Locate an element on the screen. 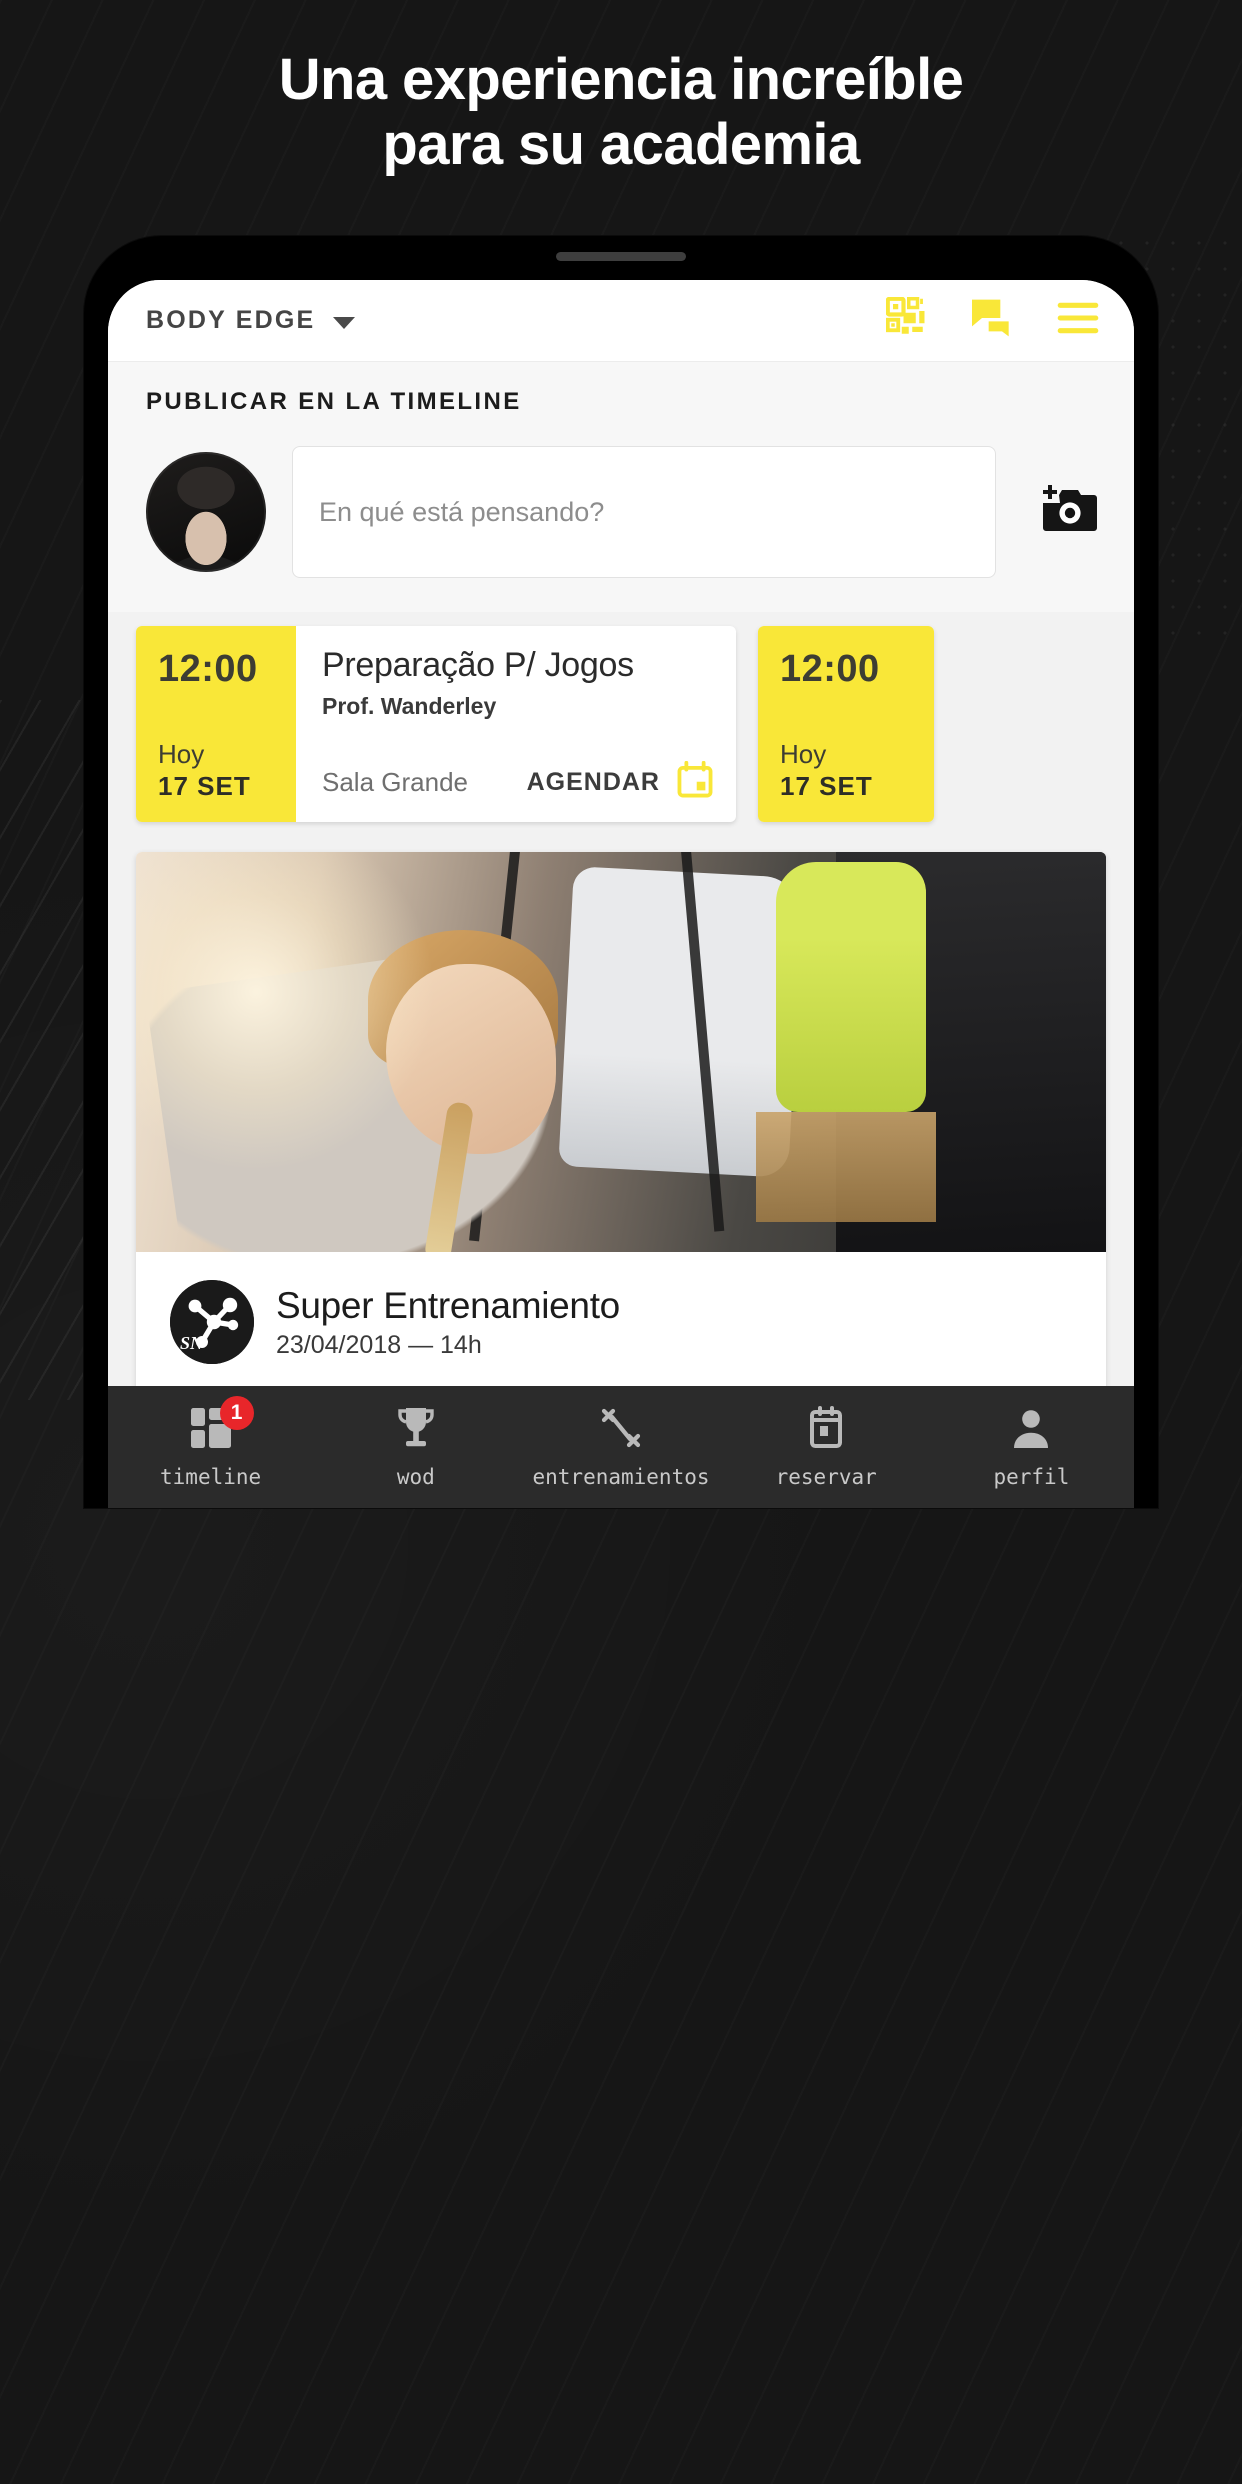 The height and width of the screenshot is (2484, 1242). composer-placeholder: En qué está pensando? is located at coordinates (462, 511).